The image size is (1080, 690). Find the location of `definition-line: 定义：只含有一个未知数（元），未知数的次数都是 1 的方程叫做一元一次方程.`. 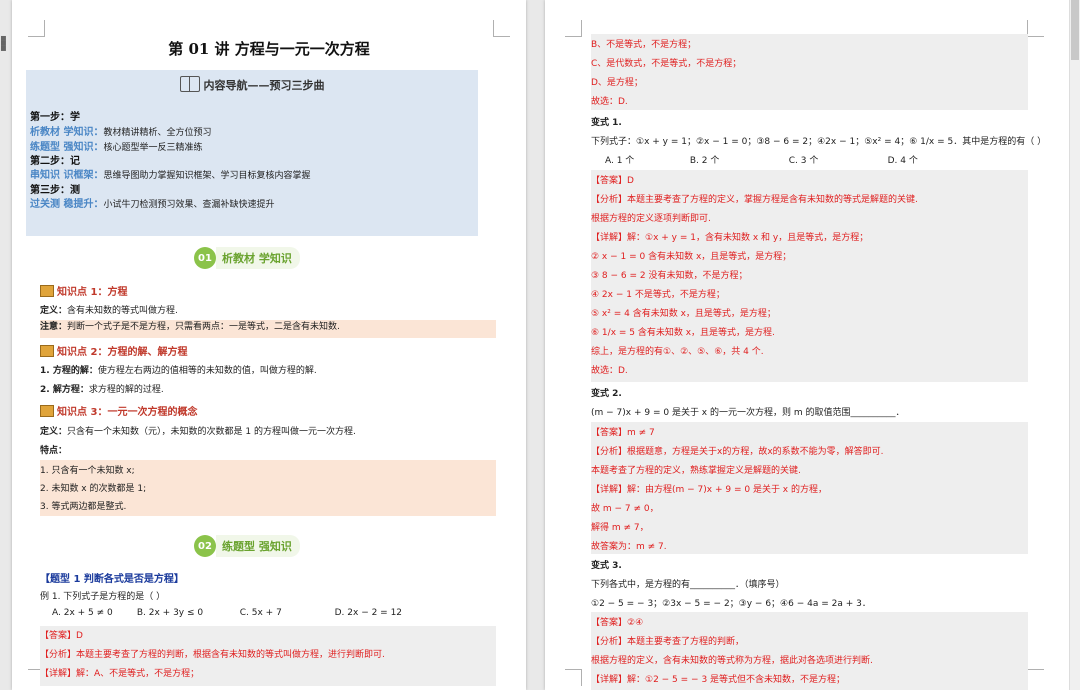

definition-line: 定义：只含有一个未知数（元），未知数的次数都是 1 的方程叫做一元一次方程. is located at coordinates (198, 432).